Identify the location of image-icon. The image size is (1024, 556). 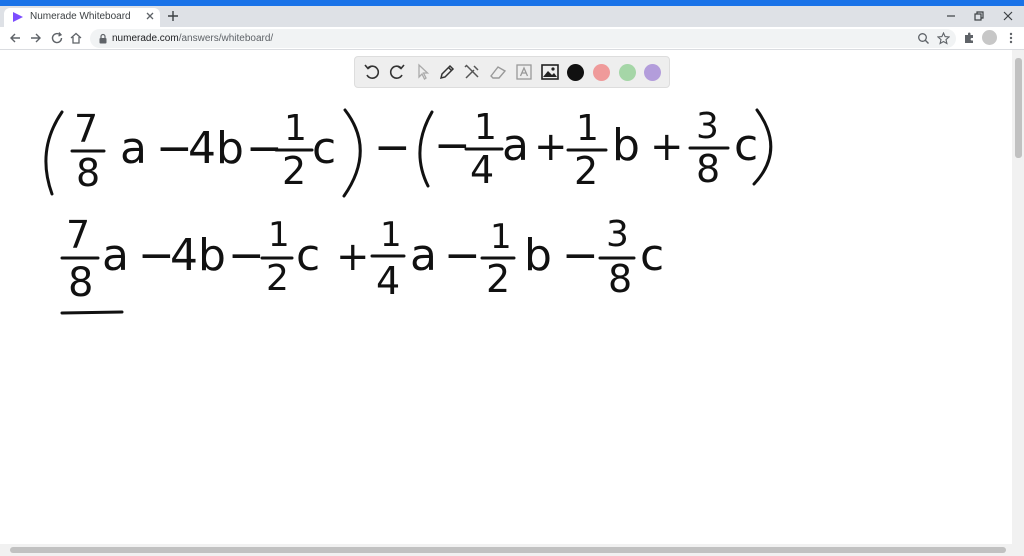
(550, 72).